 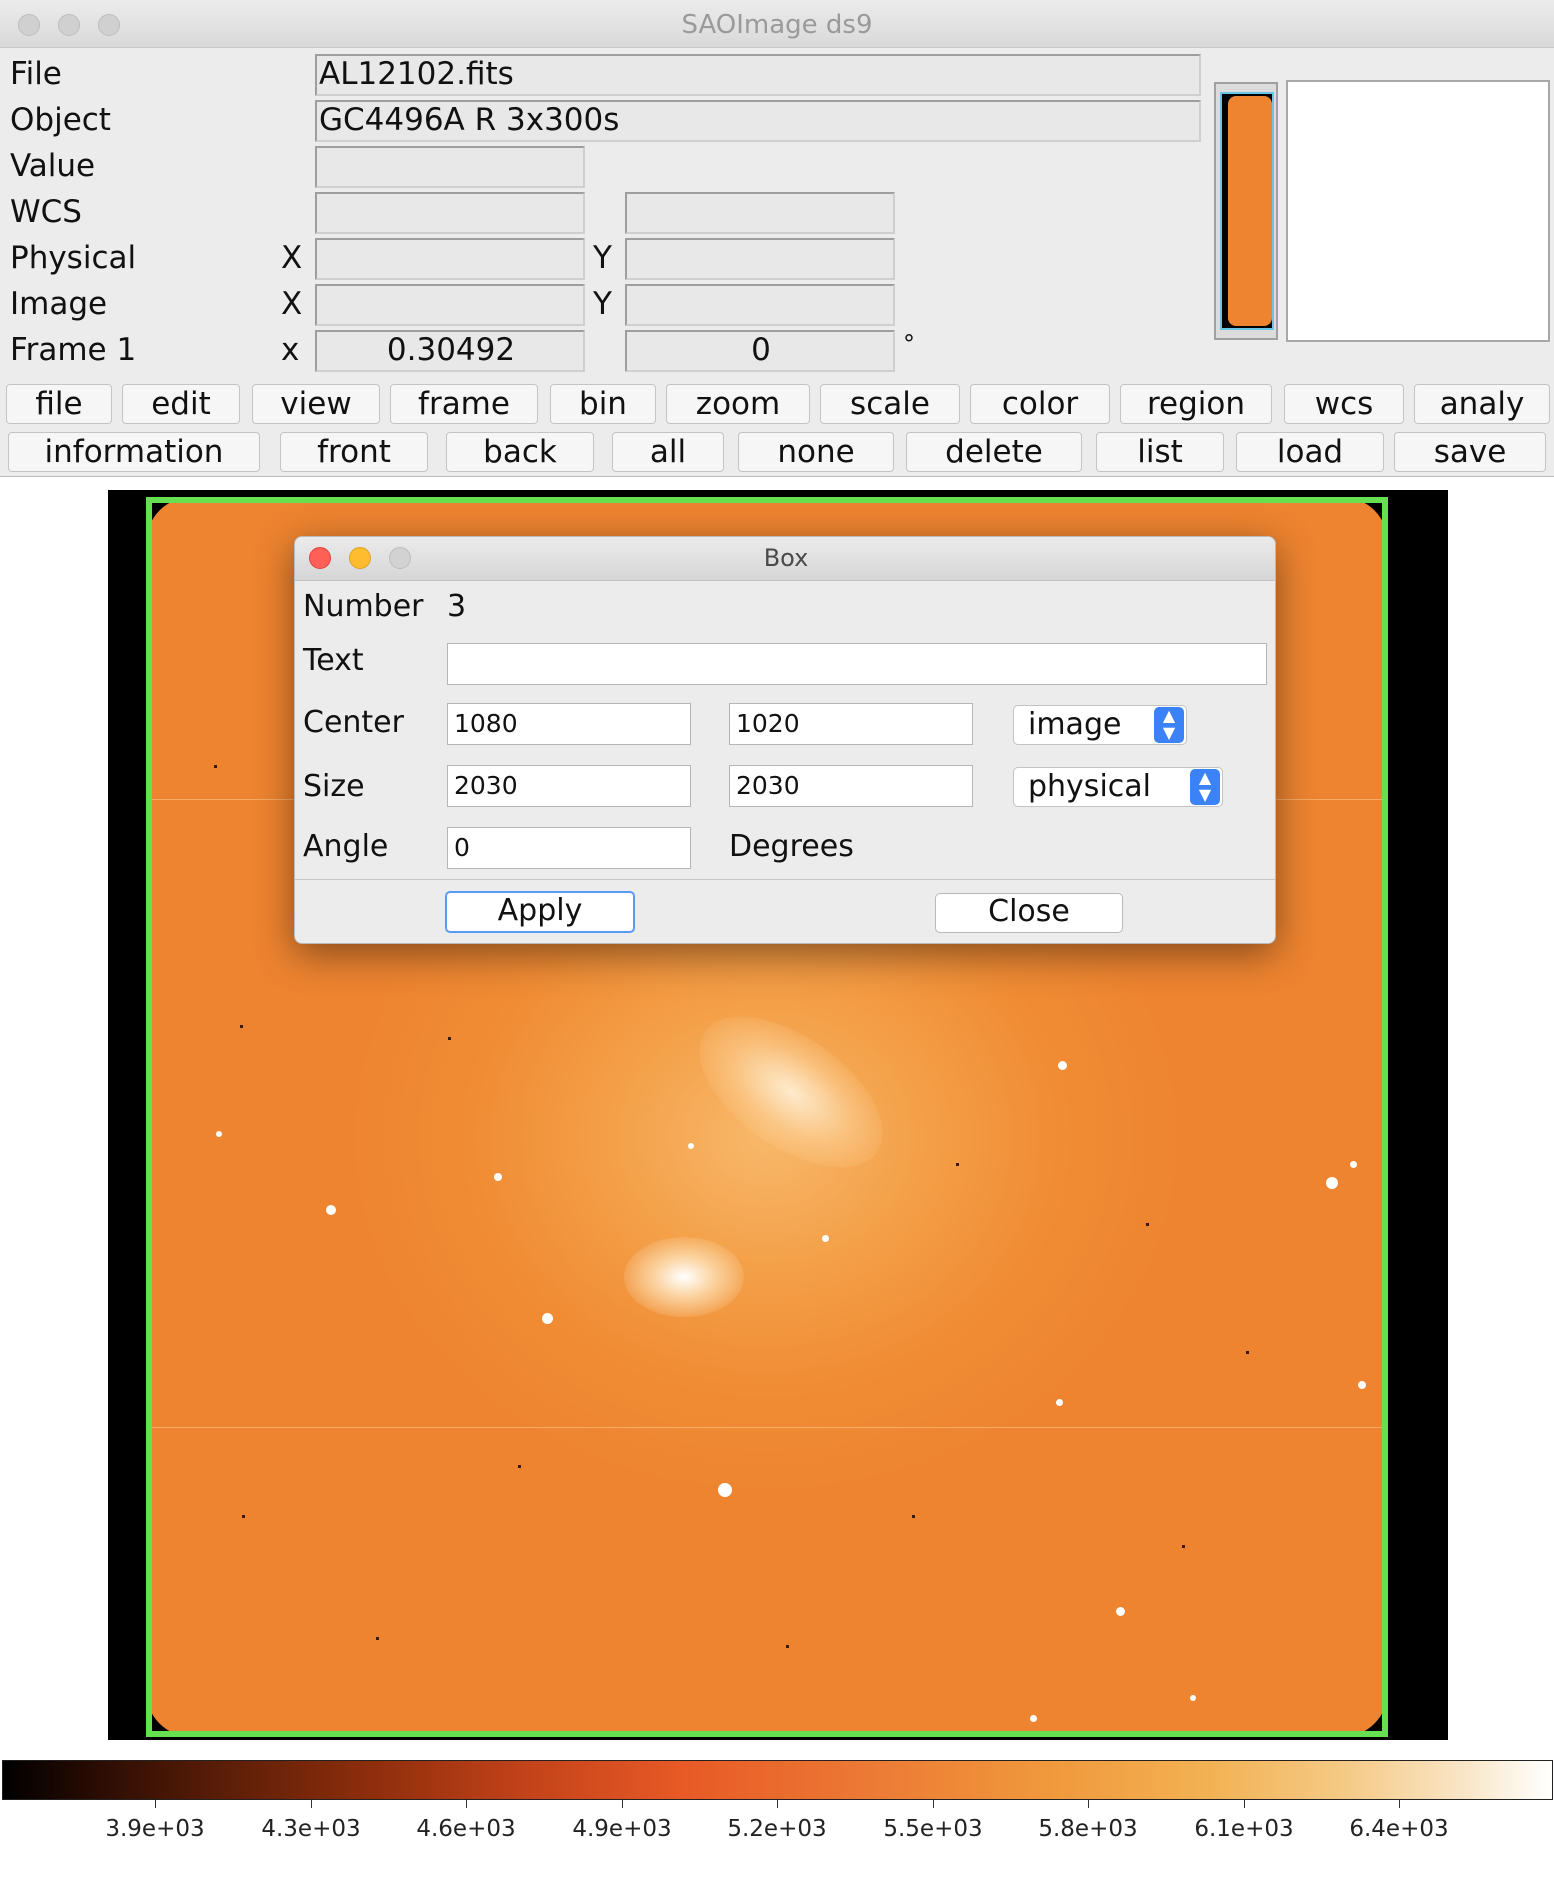 What do you see at coordinates (334, 786) in the screenshot?
I see `size-label: Size` at bounding box center [334, 786].